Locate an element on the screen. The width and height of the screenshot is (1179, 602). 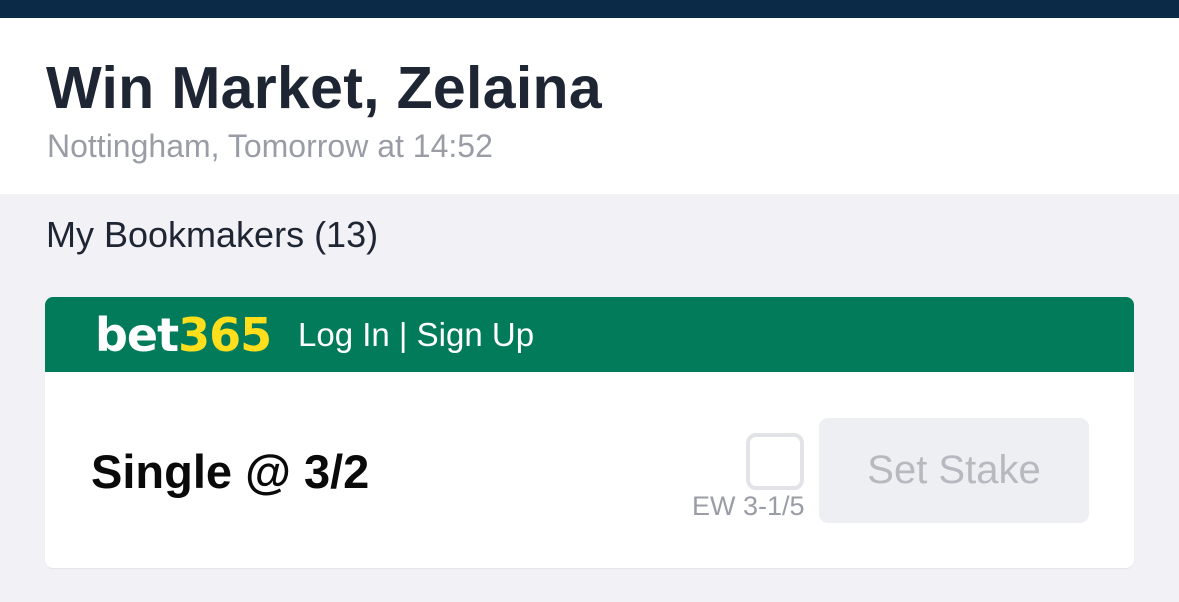
logo-text-bet: bet is located at coordinates (137, 335).